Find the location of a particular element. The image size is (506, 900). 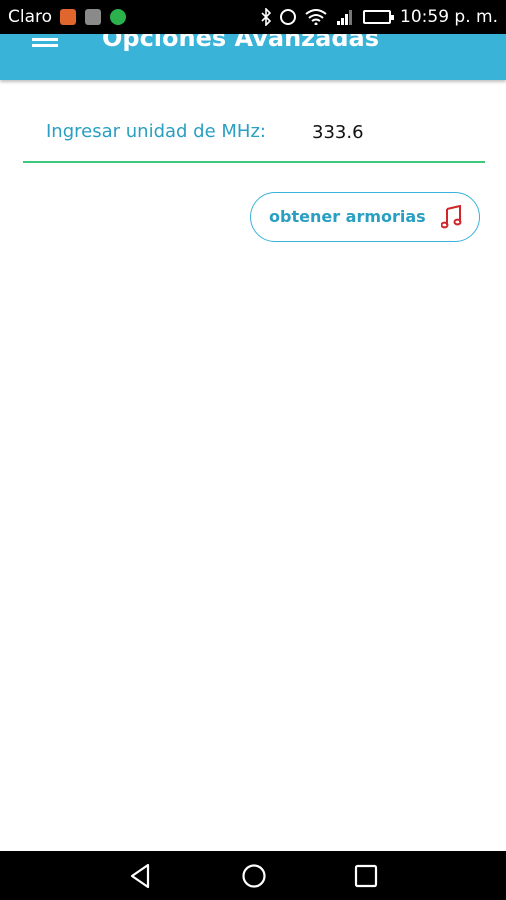

status-icons: 10:59 p. m. is located at coordinates (379, 17).